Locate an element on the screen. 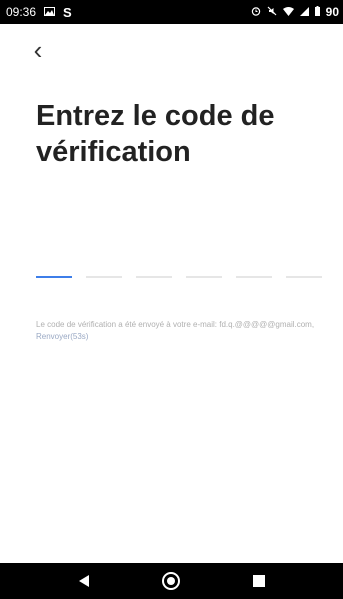 The image size is (343, 599). status-left: 09:36 S is located at coordinates (39, 12).